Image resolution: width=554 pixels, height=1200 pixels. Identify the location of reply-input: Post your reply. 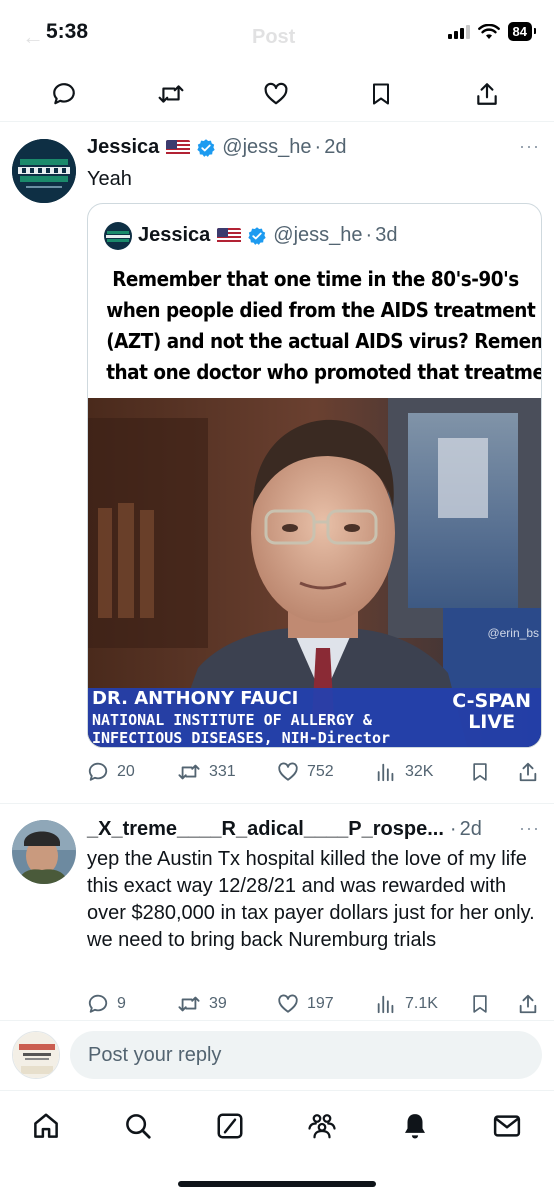
(306, 1055).